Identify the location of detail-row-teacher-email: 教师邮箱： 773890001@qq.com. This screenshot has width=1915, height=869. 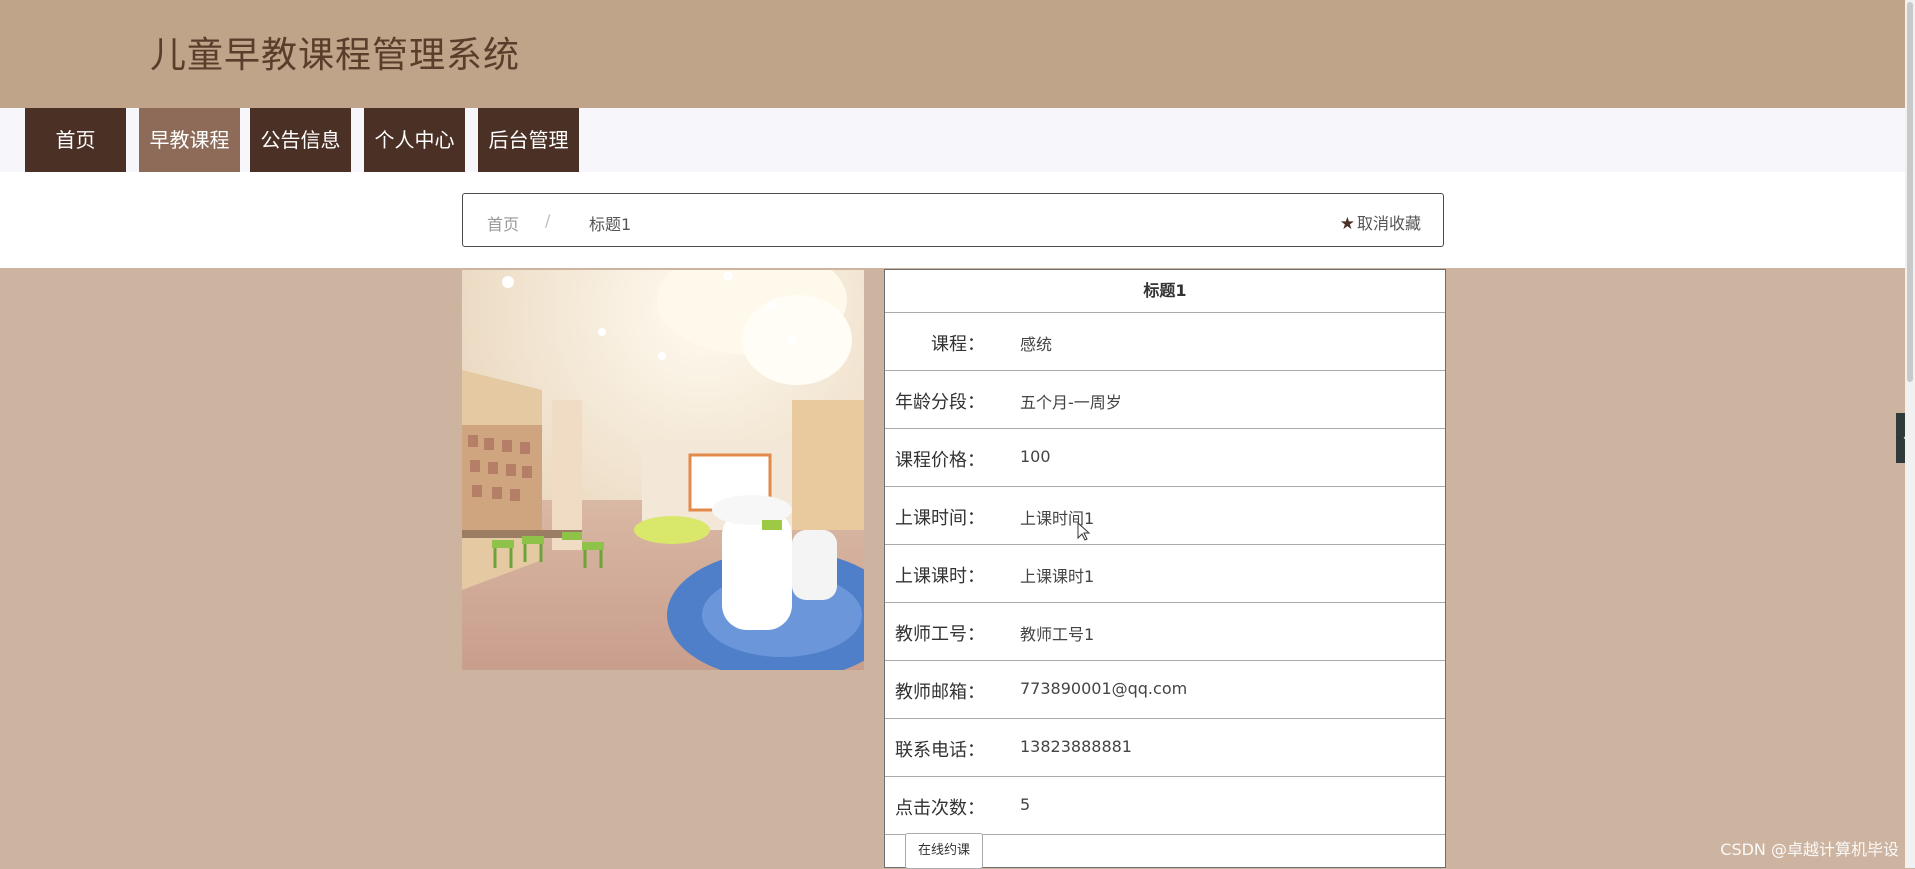
(1165, 690).